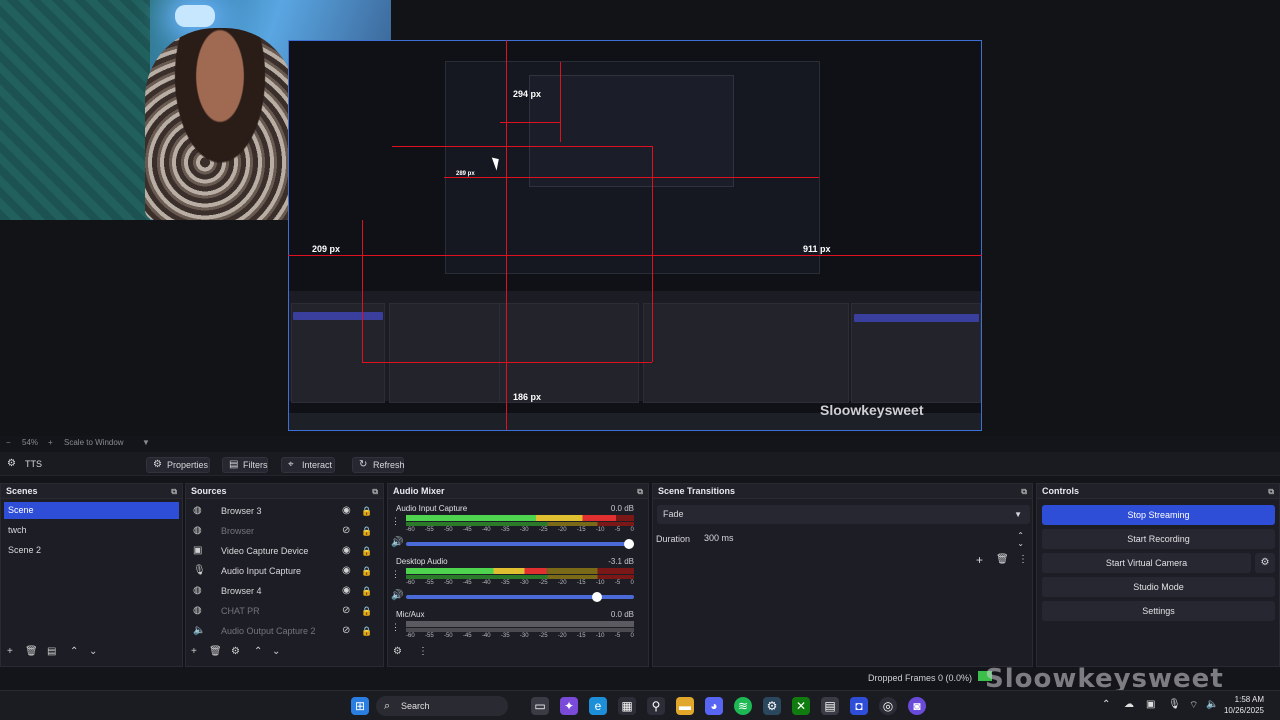 The image size is (1280, 720). Describe the element at coordinates (1158, 587) in the screenshot. I see `studio-mode-button: Studio Mode` at that location.